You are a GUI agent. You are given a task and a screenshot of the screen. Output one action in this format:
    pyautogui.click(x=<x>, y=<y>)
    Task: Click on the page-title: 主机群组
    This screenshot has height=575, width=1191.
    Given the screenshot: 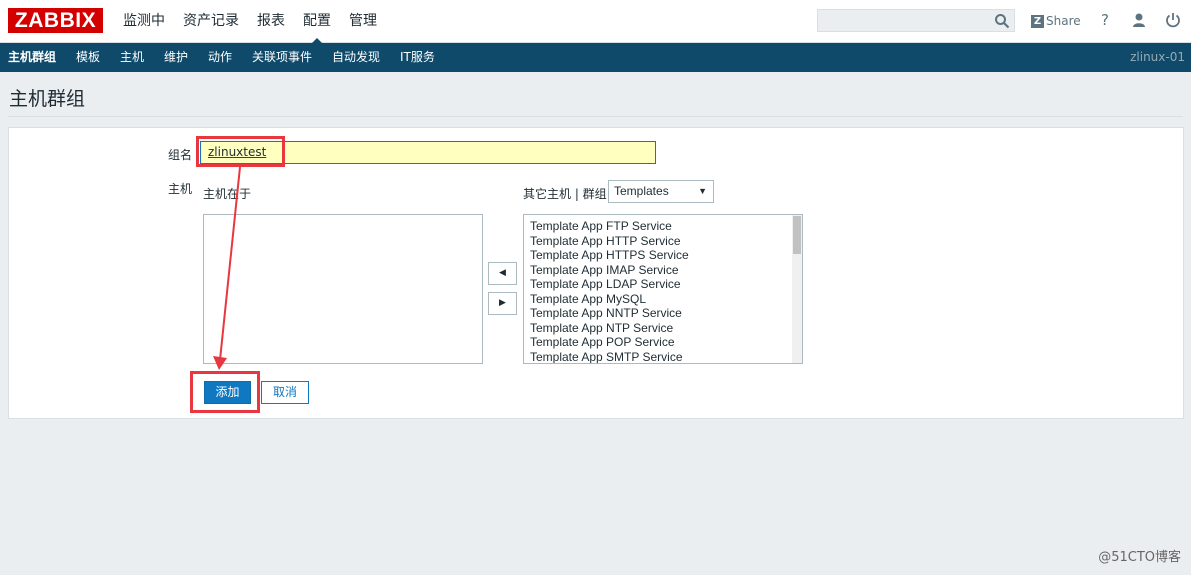 What is the action you would take?
    pyautogui.click(x=47, y=99)
    